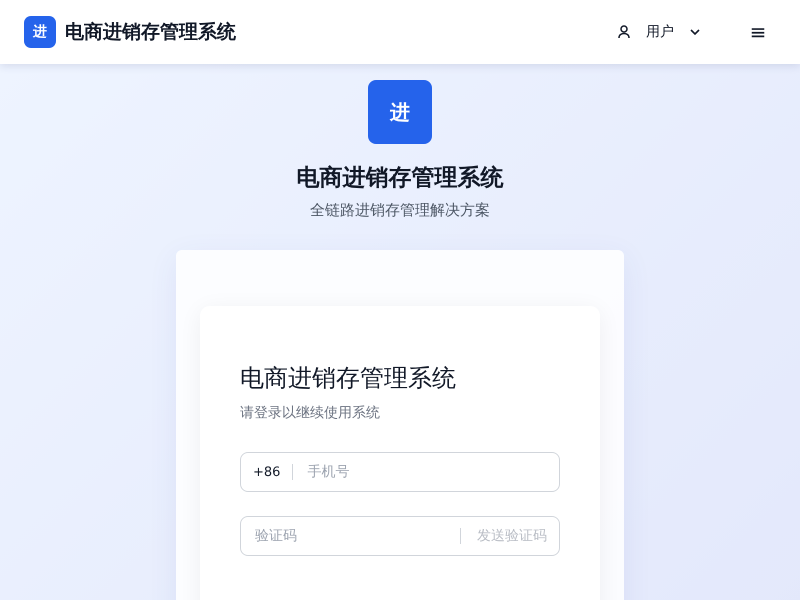 The width and height of the screenshot is (800, 600). I want to click on app-title: 电商进销存管理系统, so click(150, 32).